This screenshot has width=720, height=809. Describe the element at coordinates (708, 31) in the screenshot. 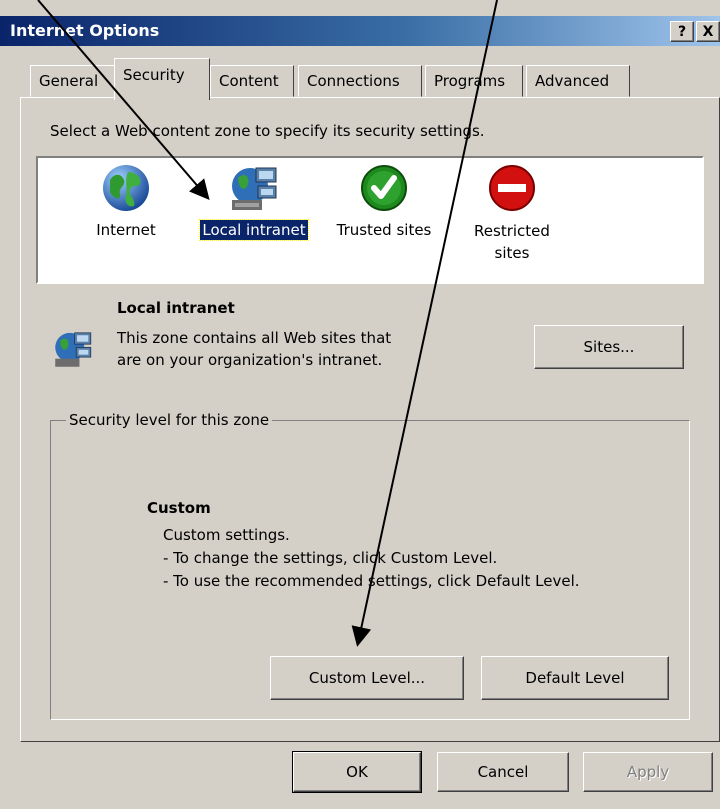

I see `close-button: X` at that location.